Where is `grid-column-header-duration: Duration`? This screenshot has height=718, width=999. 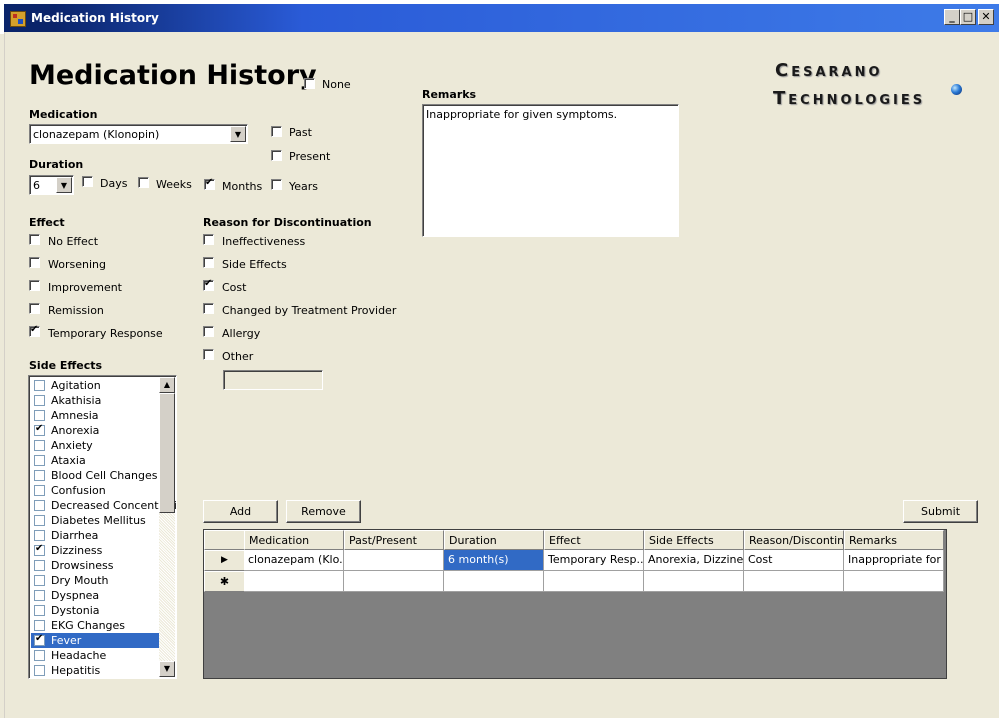 grid-column-header-duration: Duration is located at coordinates (494, 540).